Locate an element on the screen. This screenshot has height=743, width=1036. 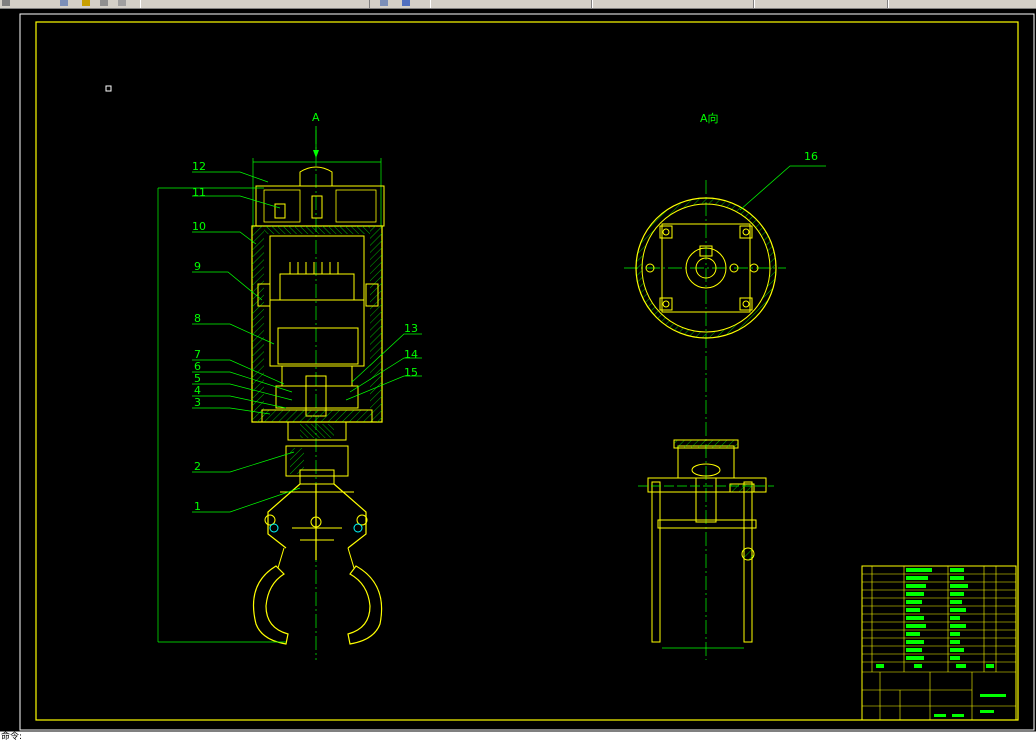
top-bolt-center is located at coordinates (317, 207).